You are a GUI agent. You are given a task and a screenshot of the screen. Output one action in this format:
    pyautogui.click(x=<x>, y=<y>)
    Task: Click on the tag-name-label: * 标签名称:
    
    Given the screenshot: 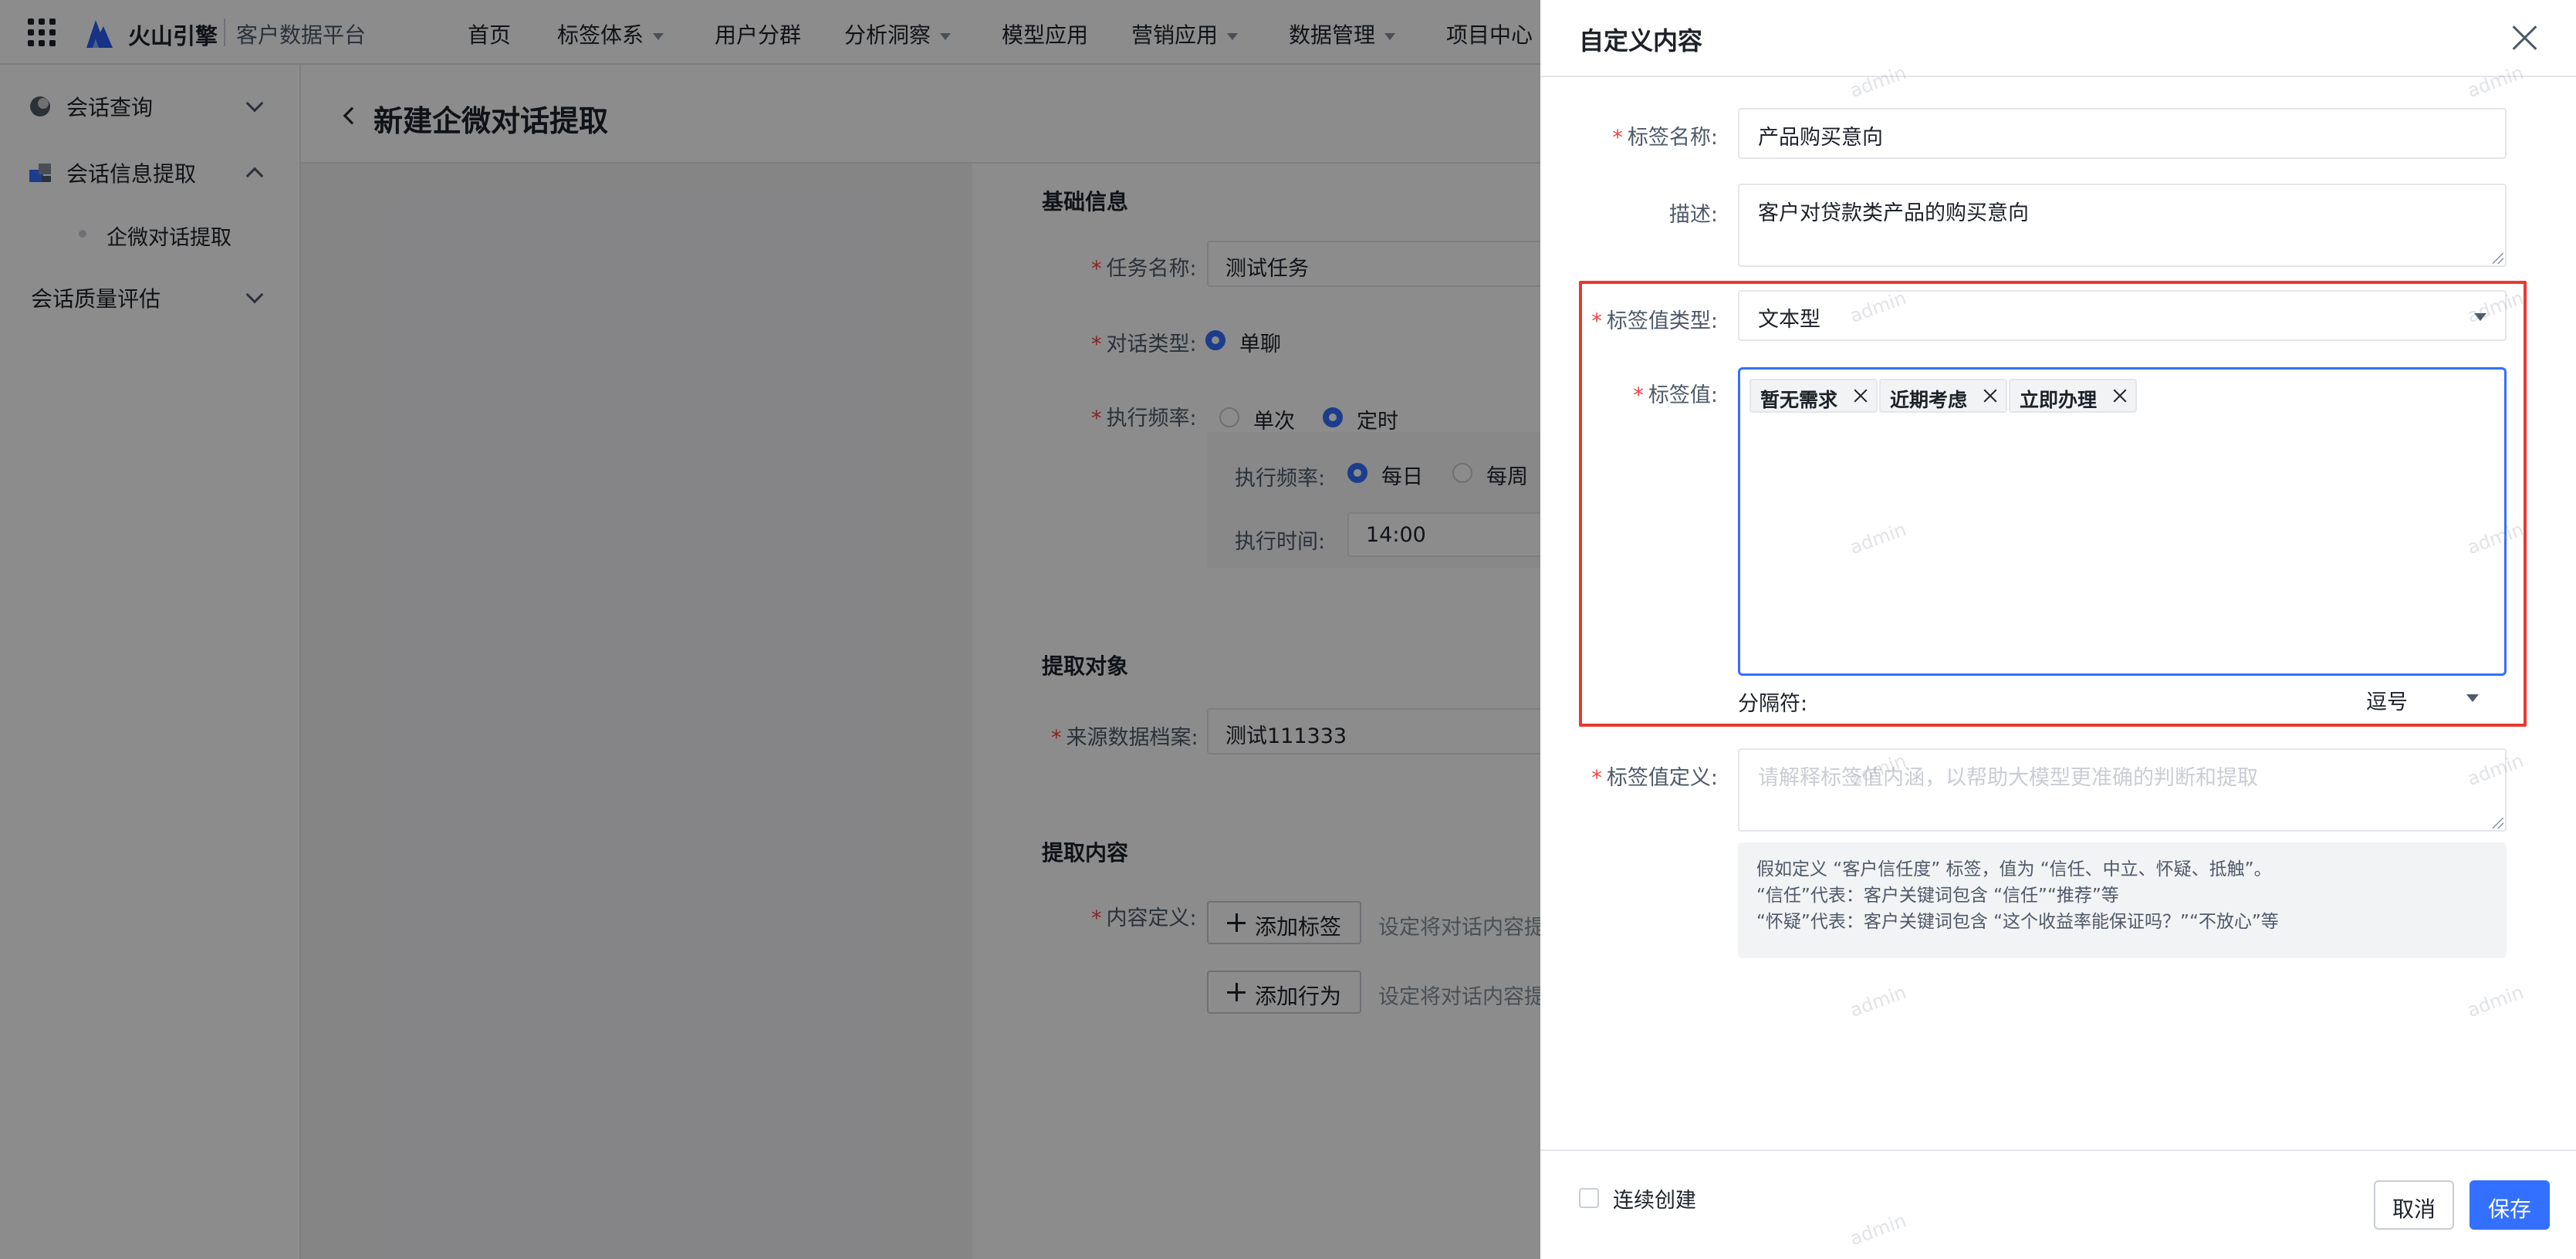 What is the action you would take?
    pyautogui.click(x=1665, y=138)
    